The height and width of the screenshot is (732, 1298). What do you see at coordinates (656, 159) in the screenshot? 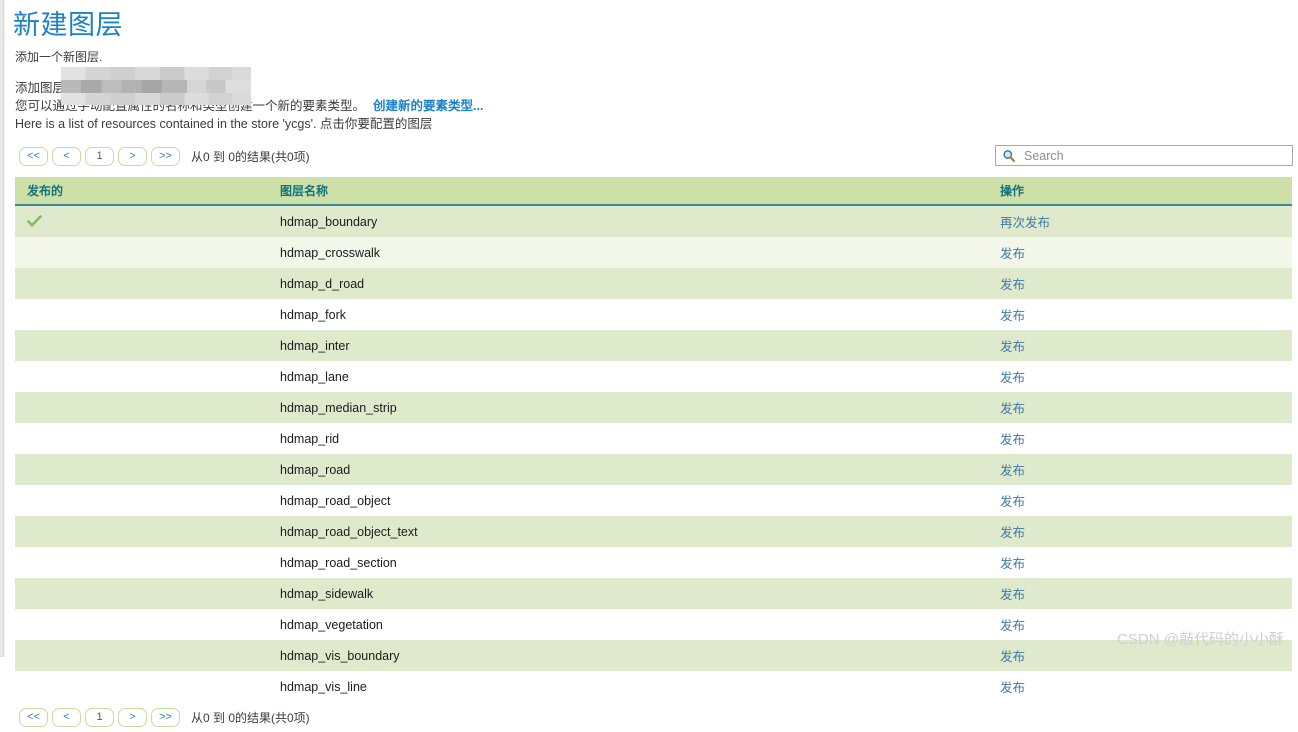
I see `toolbar-top: << < 1 > >> 从0 到 0的结果(共0项)` at bounding box center [656, 159].